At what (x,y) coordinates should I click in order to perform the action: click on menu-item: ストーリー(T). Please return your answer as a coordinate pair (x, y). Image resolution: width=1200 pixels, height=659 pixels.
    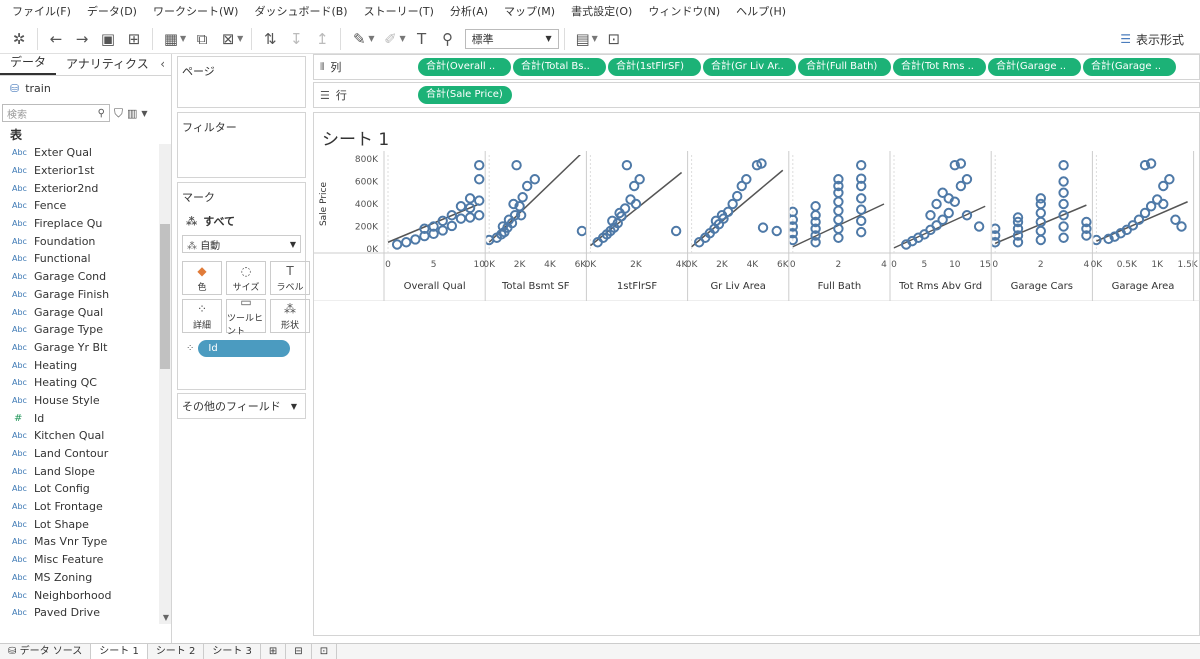
    Looking at the image, I should click on (399, 12).